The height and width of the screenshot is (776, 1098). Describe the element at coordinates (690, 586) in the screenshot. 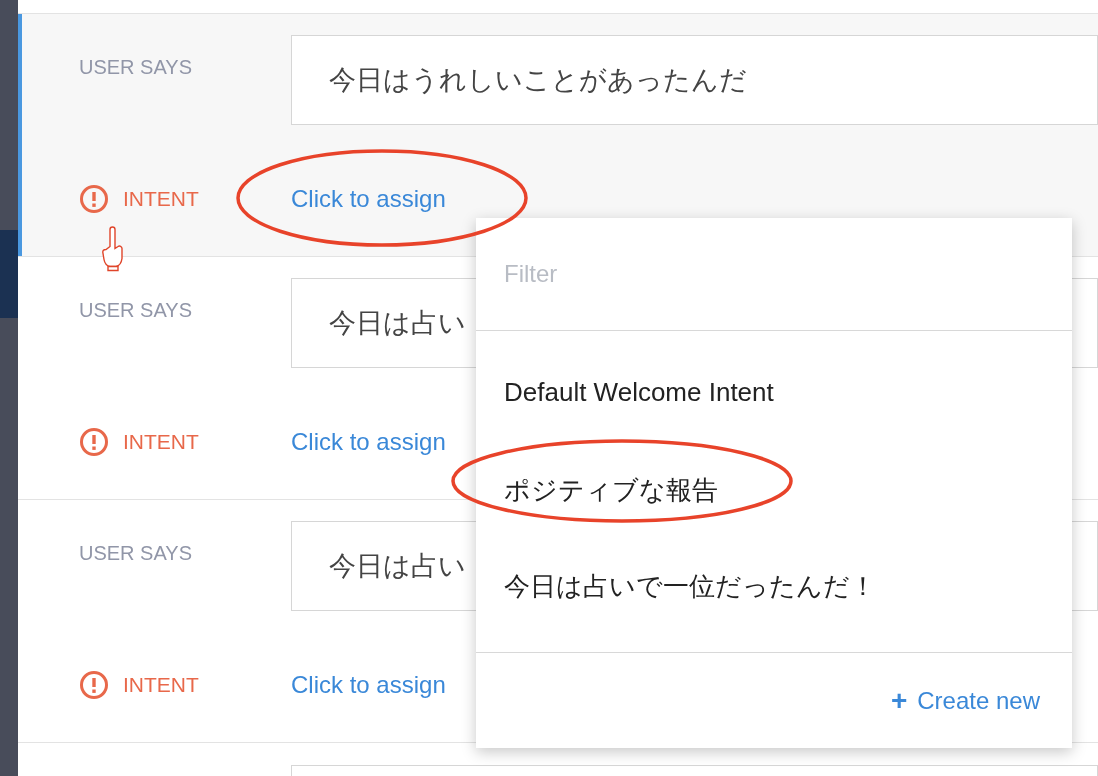

I see `intent-option: 今日は占いで一位だったんだ！` at that location.